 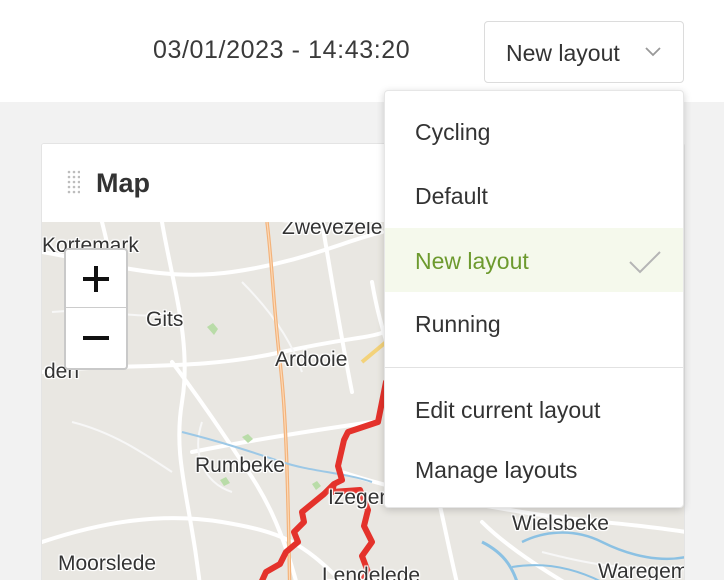 I want to click on menu-item-edit-current-layout: Edit current layout, so click(x=534, y=409).